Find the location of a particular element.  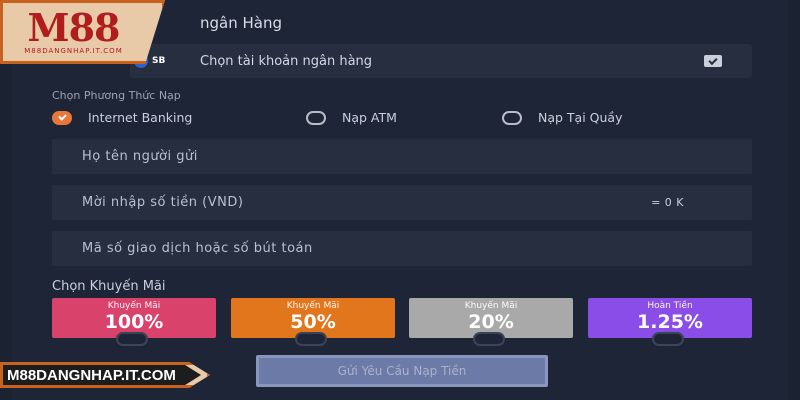

promo-value: 50% is located at coordinates (313, 322).